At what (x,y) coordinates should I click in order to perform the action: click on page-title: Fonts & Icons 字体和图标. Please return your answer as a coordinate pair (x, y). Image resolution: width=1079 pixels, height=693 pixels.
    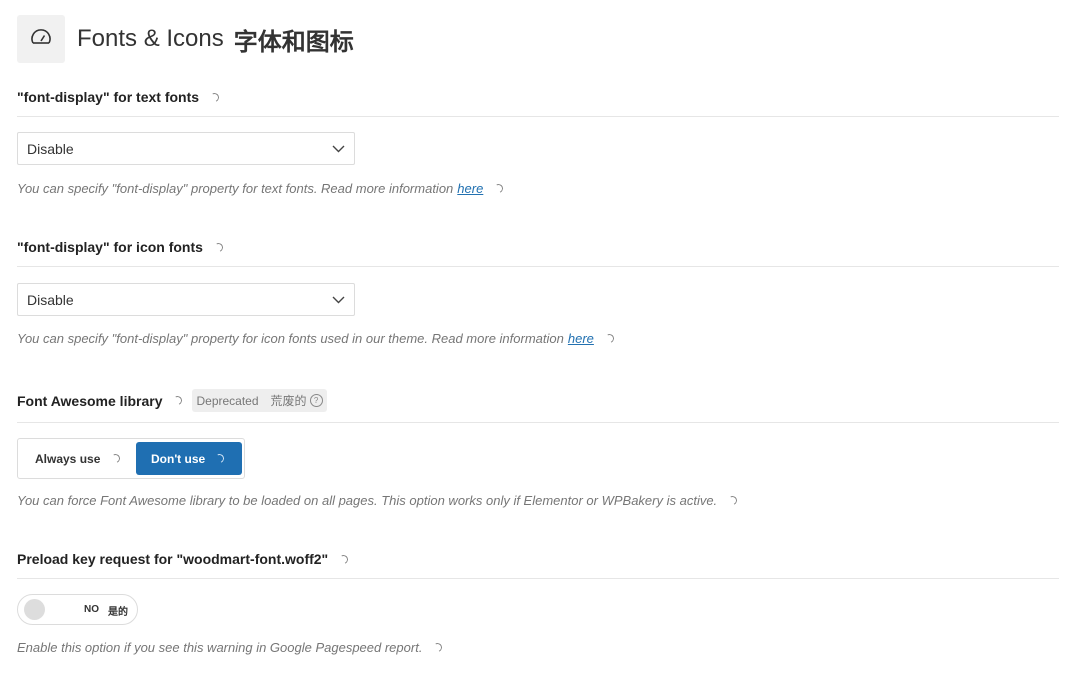
    Looking at the image, I should click on (215, 39).